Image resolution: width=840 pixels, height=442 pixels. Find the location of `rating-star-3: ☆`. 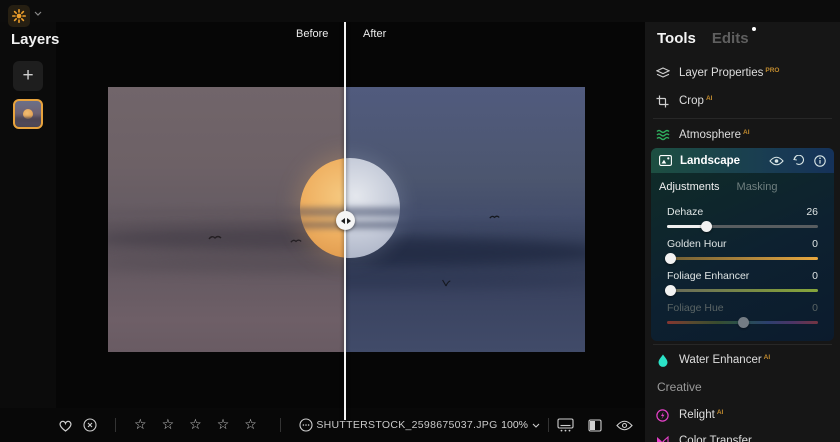

rating-star-3: ☆ is located at coordinates (198, 425).